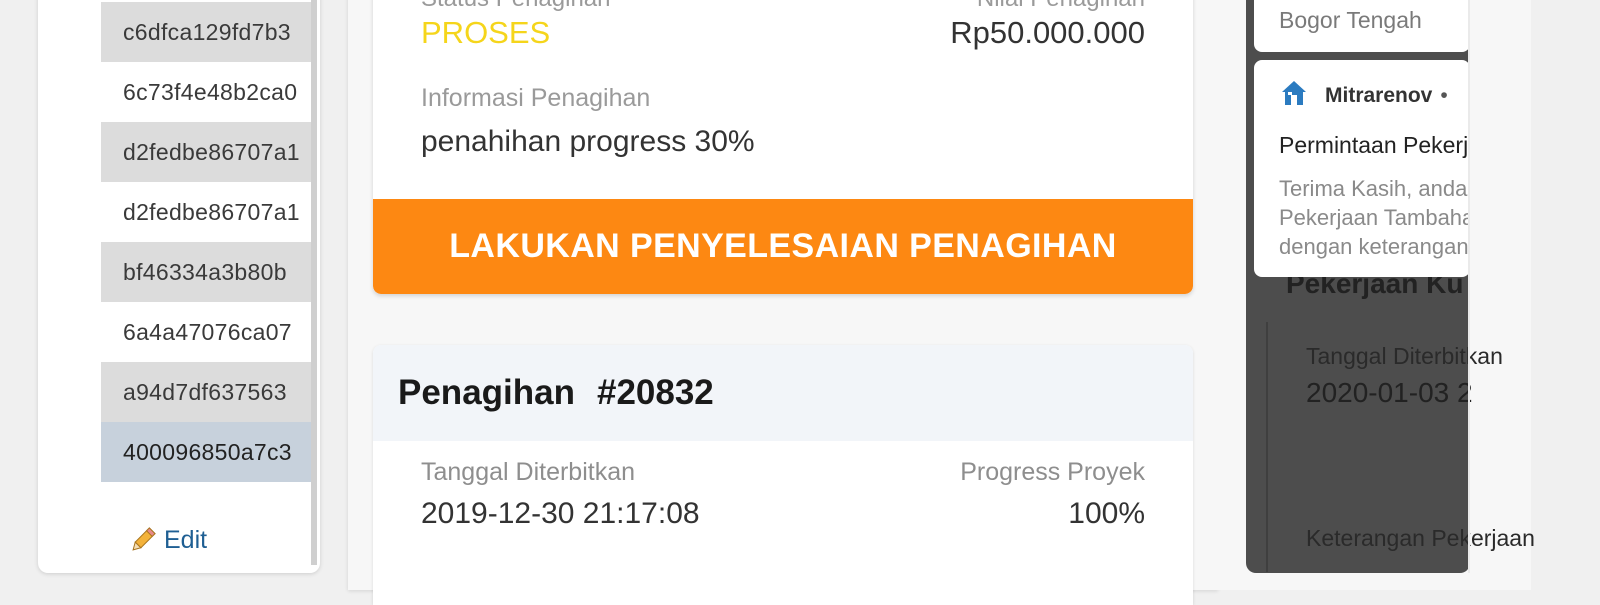 This screenshot has width=1600, height=605. What do you see at coordinates (206, 272) in the screenshot?
I see `hash-row: bf46334a3b80b` at bounding box center [206, 272].